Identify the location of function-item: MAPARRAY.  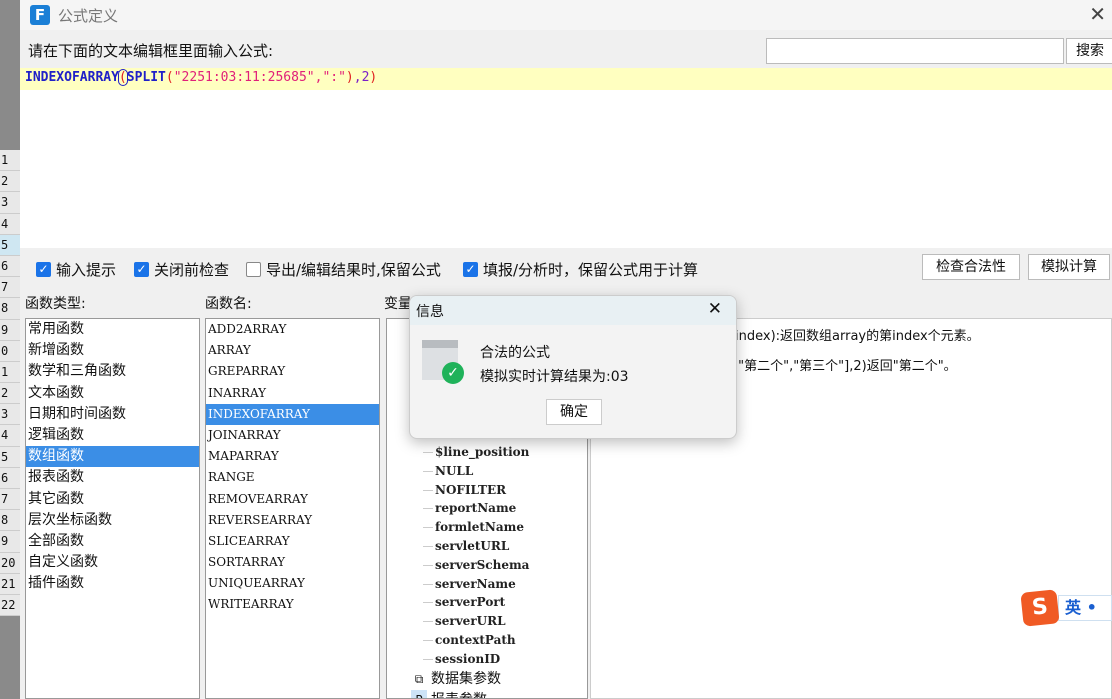
(292, 456).